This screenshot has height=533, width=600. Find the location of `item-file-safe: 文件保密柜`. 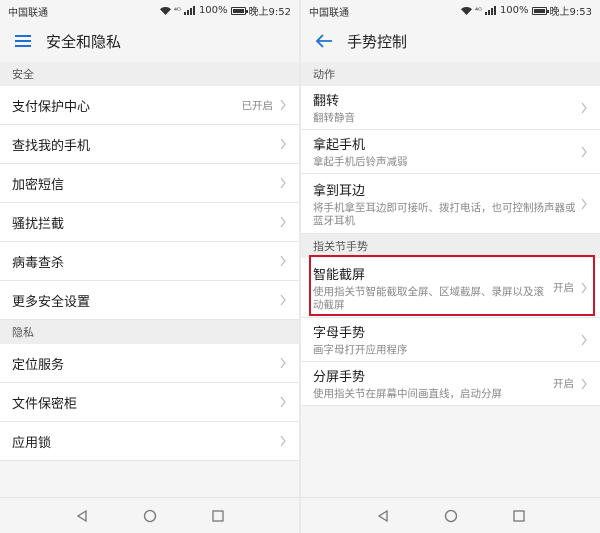

item-file-safe: 文件保密柜 is located at coordinates (149, 402).